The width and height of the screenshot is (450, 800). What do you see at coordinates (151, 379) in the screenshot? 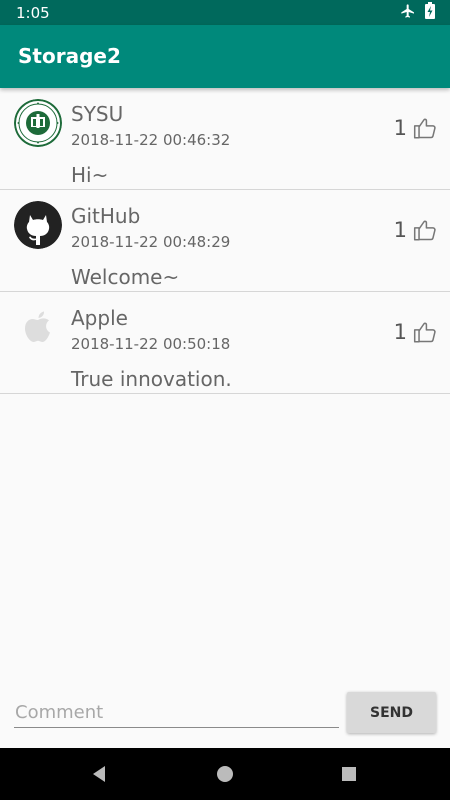
I see `comment-message: True innovation.` at bounding box center [151, 379].